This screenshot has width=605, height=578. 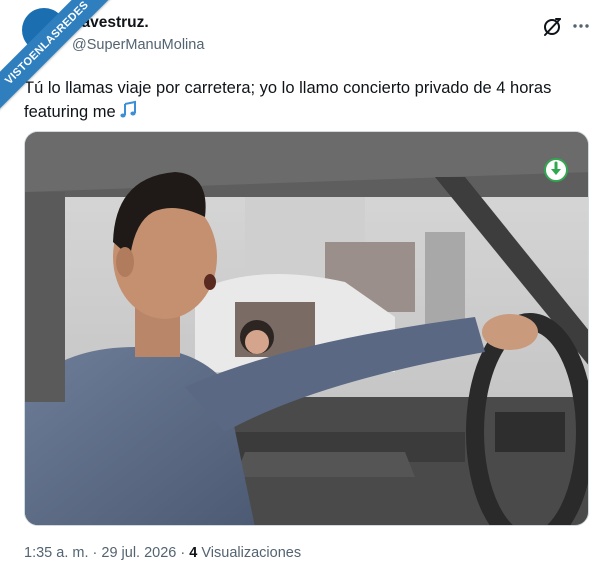 I want to click on download-arrow-icon, so click(x=556, y=170).